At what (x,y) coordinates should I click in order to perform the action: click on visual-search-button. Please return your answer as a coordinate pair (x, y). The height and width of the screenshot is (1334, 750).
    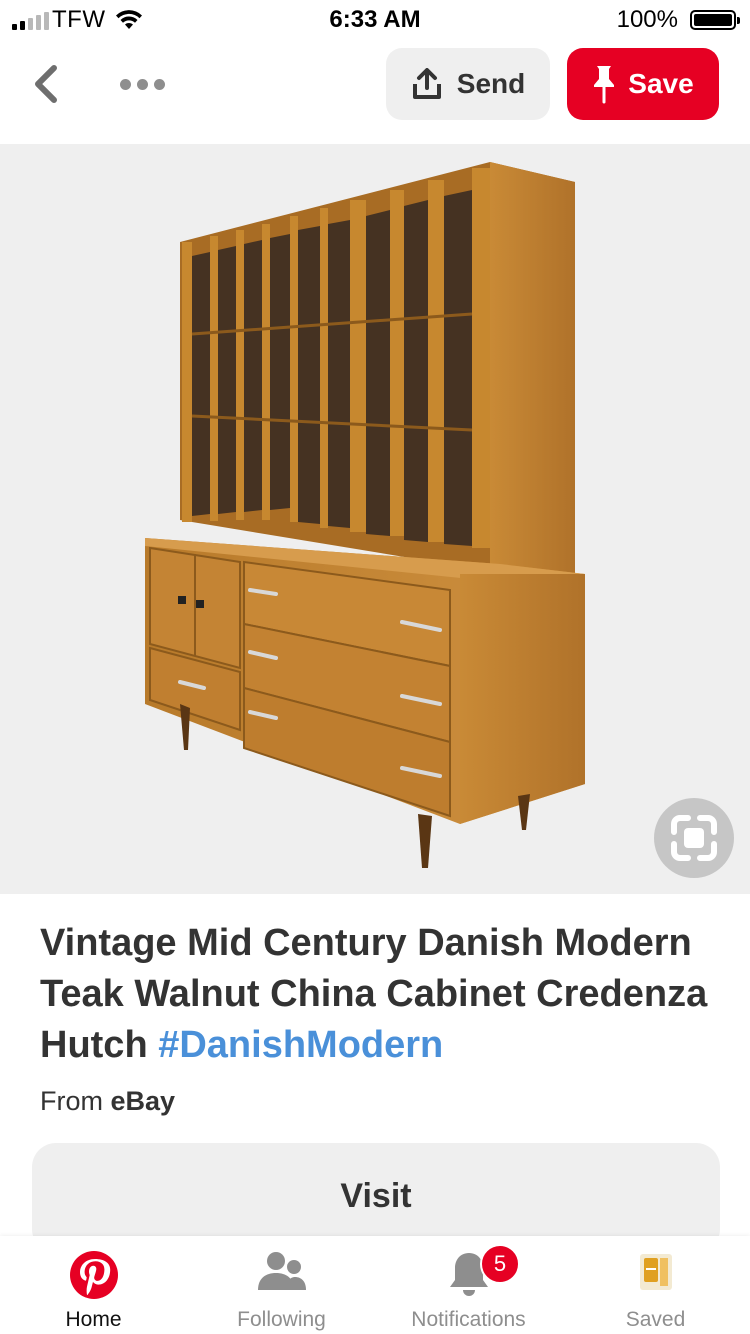
    Looking at the image, I should click on (694, 838).